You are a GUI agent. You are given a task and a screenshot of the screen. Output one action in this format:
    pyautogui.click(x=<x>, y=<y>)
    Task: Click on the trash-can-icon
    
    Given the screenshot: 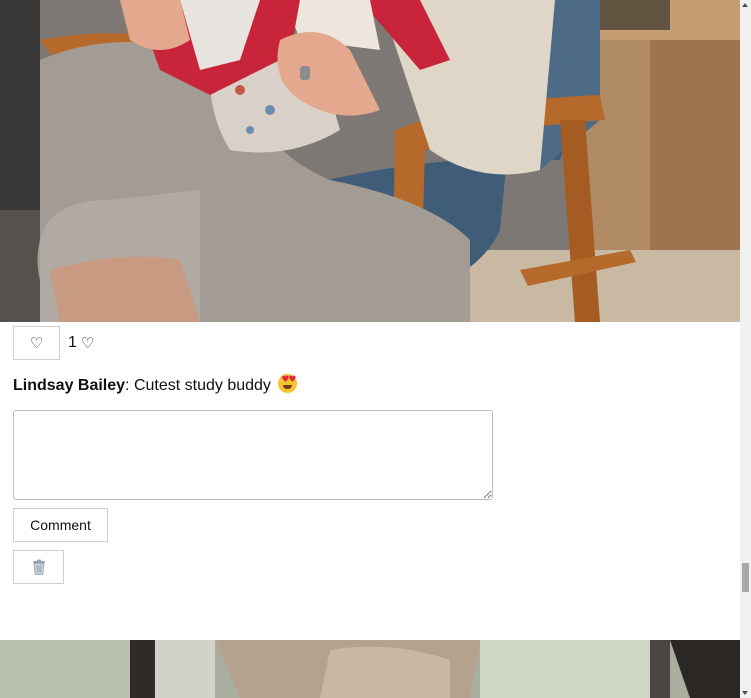 What is the action you would take?
    pyautogui.click(x=38, y=567)
    